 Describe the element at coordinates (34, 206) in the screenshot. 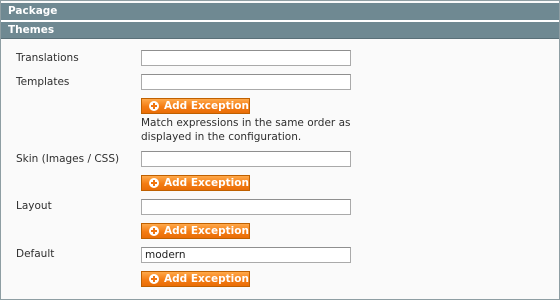

I see `layout-label: Layout` at that location.